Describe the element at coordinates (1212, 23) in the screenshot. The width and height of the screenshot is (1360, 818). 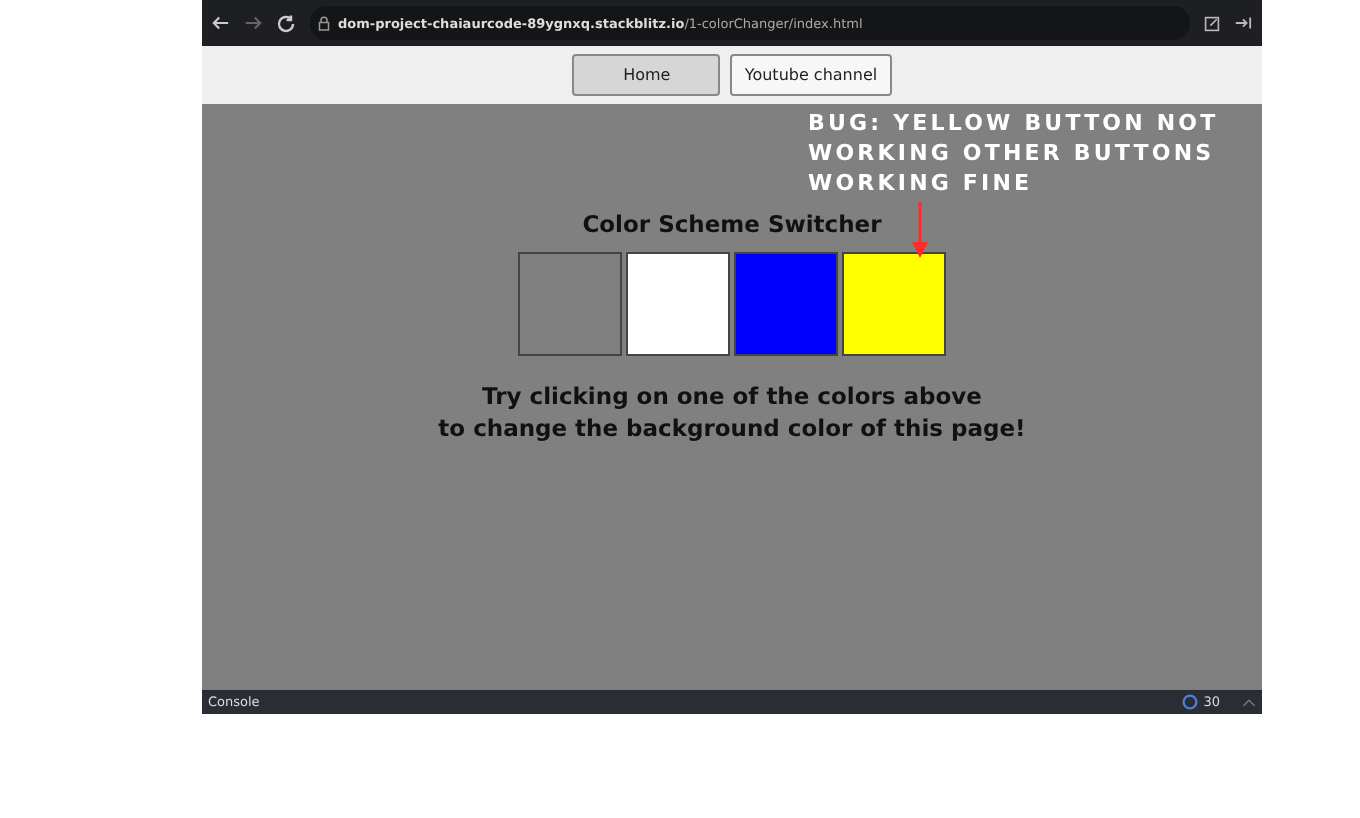
I see `external-link-icon` at that location.